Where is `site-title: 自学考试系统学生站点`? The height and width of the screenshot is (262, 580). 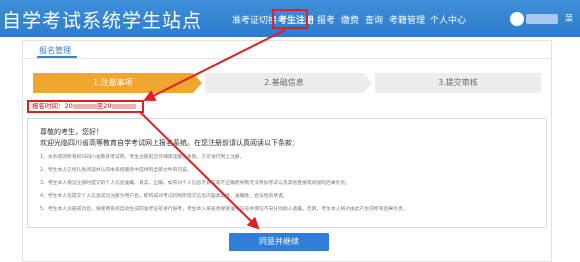 site-title: 自学考试系统学生站点 is located at coordinates (102, 21).